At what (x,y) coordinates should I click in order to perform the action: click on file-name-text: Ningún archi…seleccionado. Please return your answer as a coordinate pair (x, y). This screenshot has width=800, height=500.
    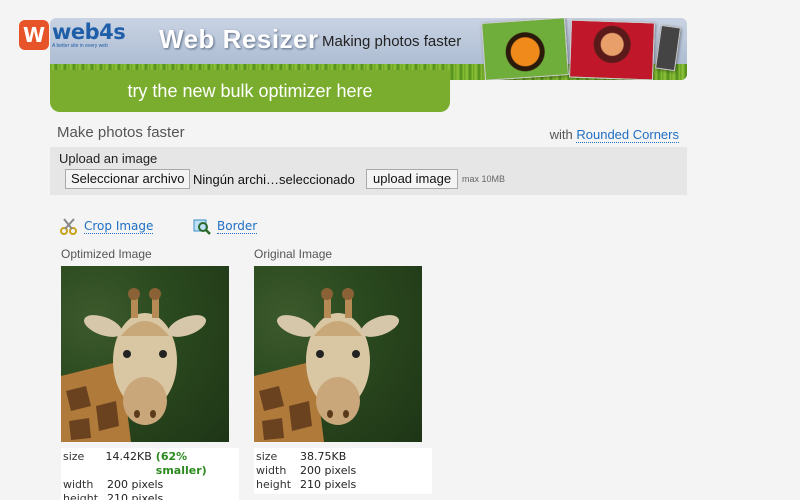
    Looking at the image, I should click on (274, 179).